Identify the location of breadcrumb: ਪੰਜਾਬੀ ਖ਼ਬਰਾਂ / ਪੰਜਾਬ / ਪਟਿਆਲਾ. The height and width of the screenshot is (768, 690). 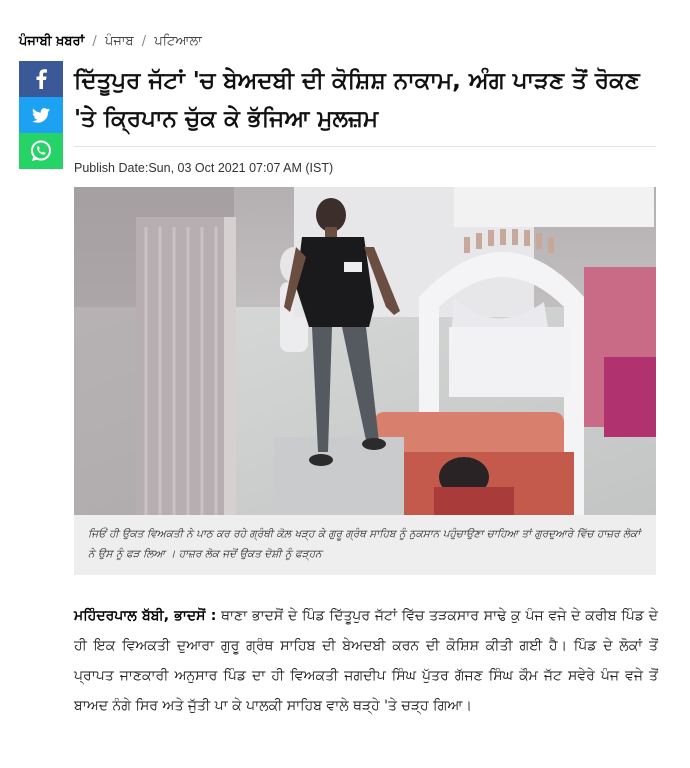
(110, 41).